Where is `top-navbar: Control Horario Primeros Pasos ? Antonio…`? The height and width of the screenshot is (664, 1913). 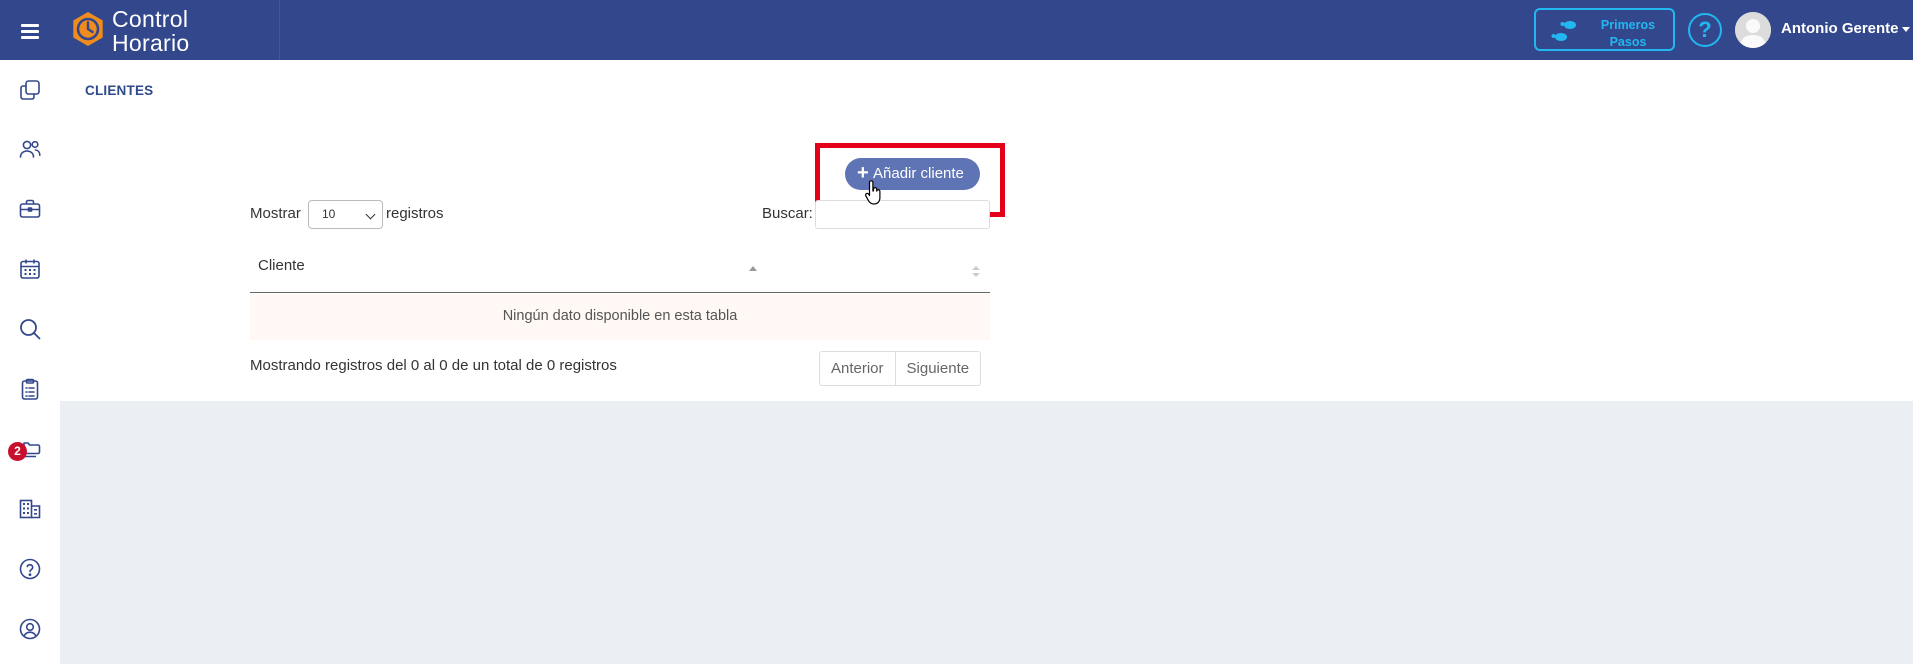 top-navbar: Control Horario Primeros Pasos ? Antonio… is located at coordinates (956, 30).